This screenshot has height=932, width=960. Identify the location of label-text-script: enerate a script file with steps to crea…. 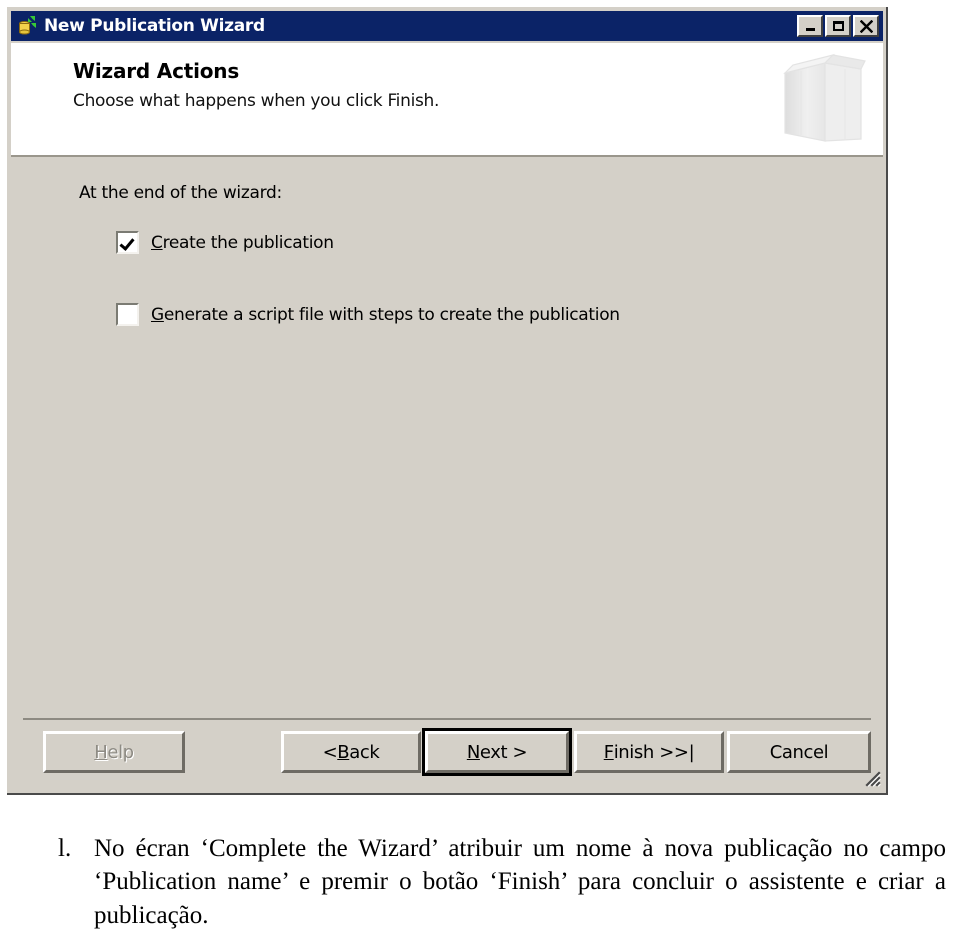
(391, 314).